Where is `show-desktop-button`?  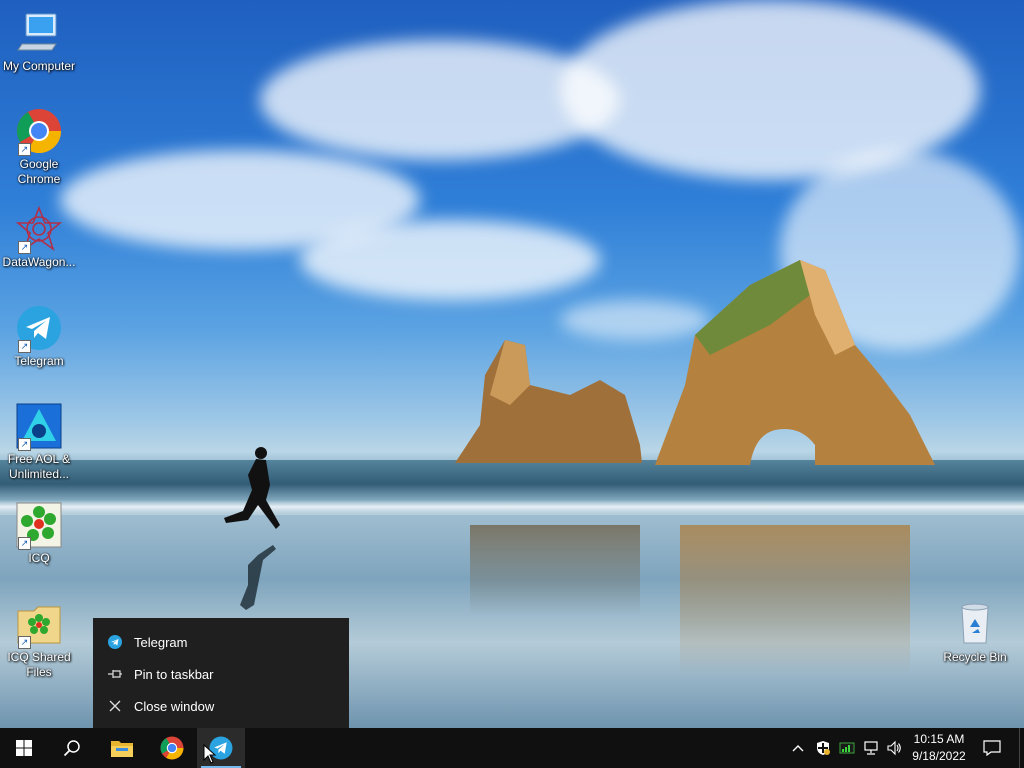 show-desktop-button is located at coordinates (1021, 748).